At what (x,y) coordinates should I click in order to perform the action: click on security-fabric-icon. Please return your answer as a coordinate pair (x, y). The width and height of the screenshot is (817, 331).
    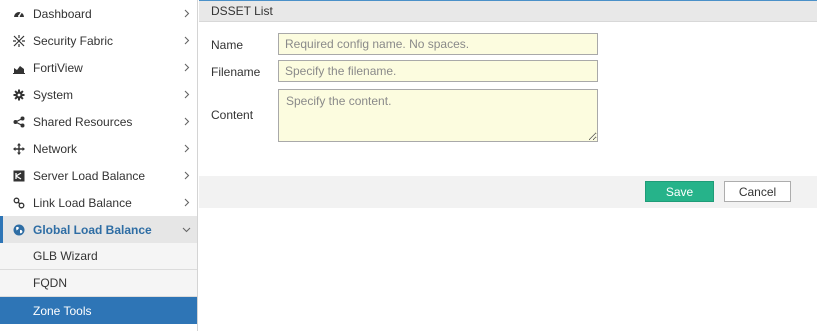
    Looking at the image, I should click on (18, 40).